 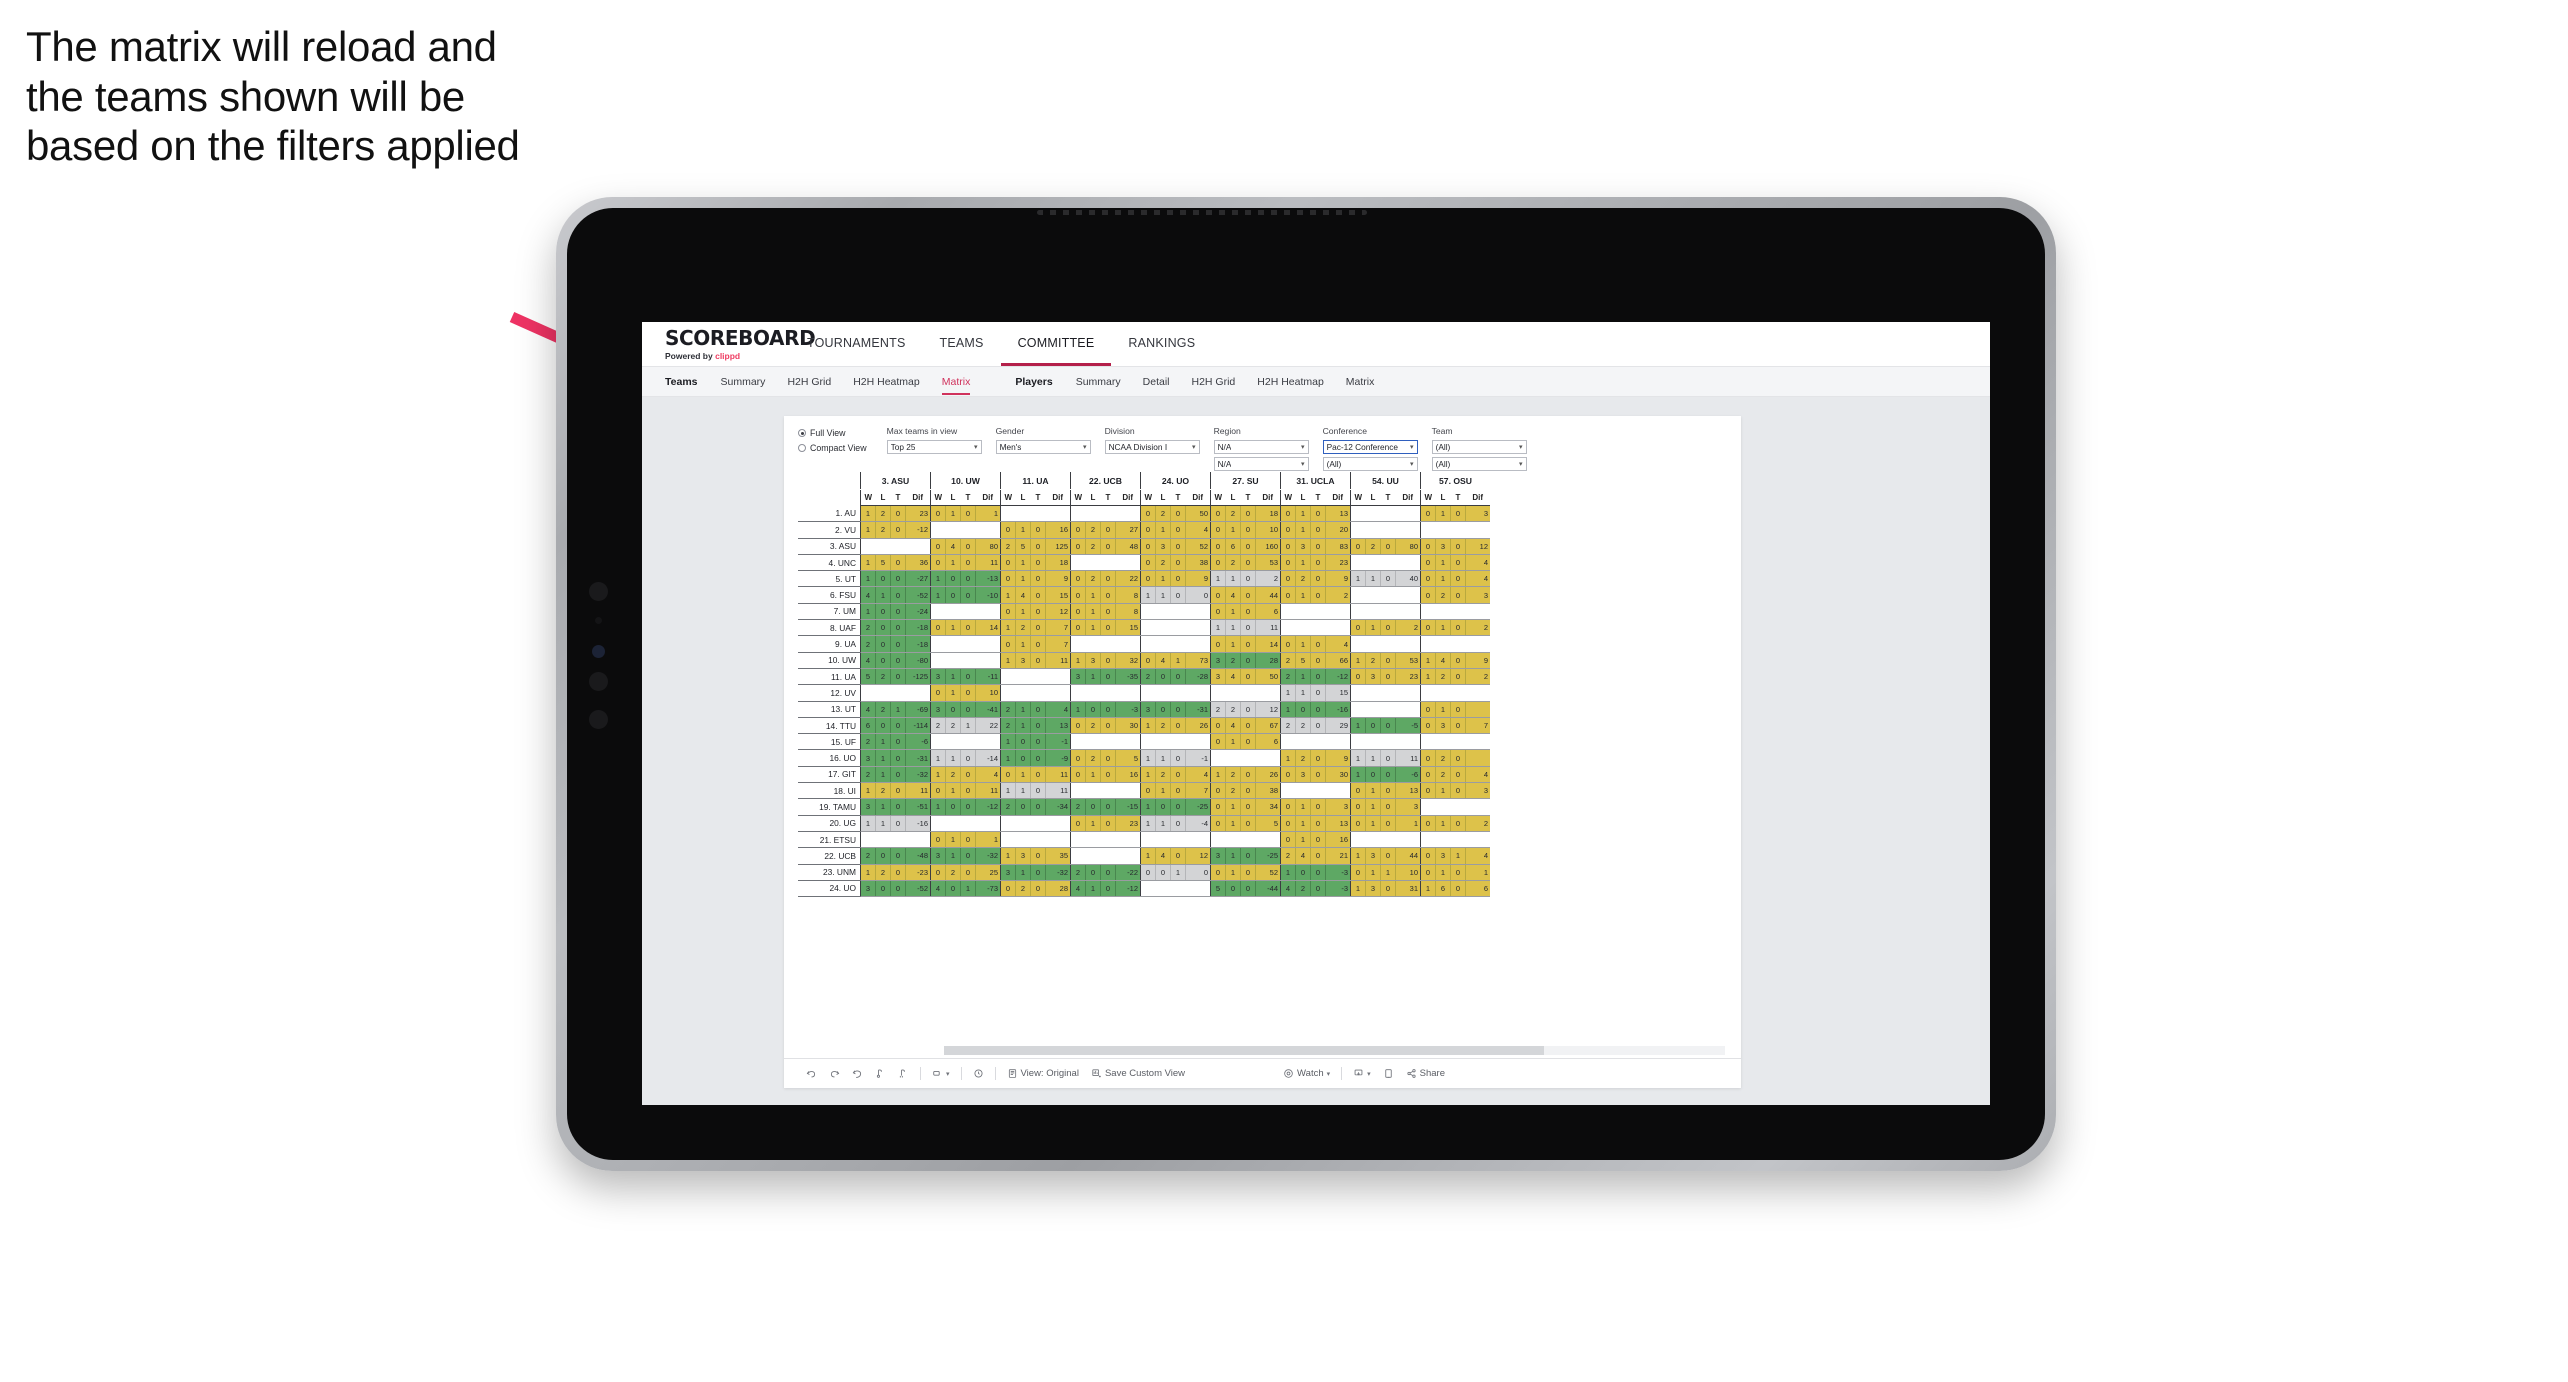 What do you see at coordinates (918, 807) in the screenshot?
I see `matrix-cell-d: -51` at bounding box center [918, 807].